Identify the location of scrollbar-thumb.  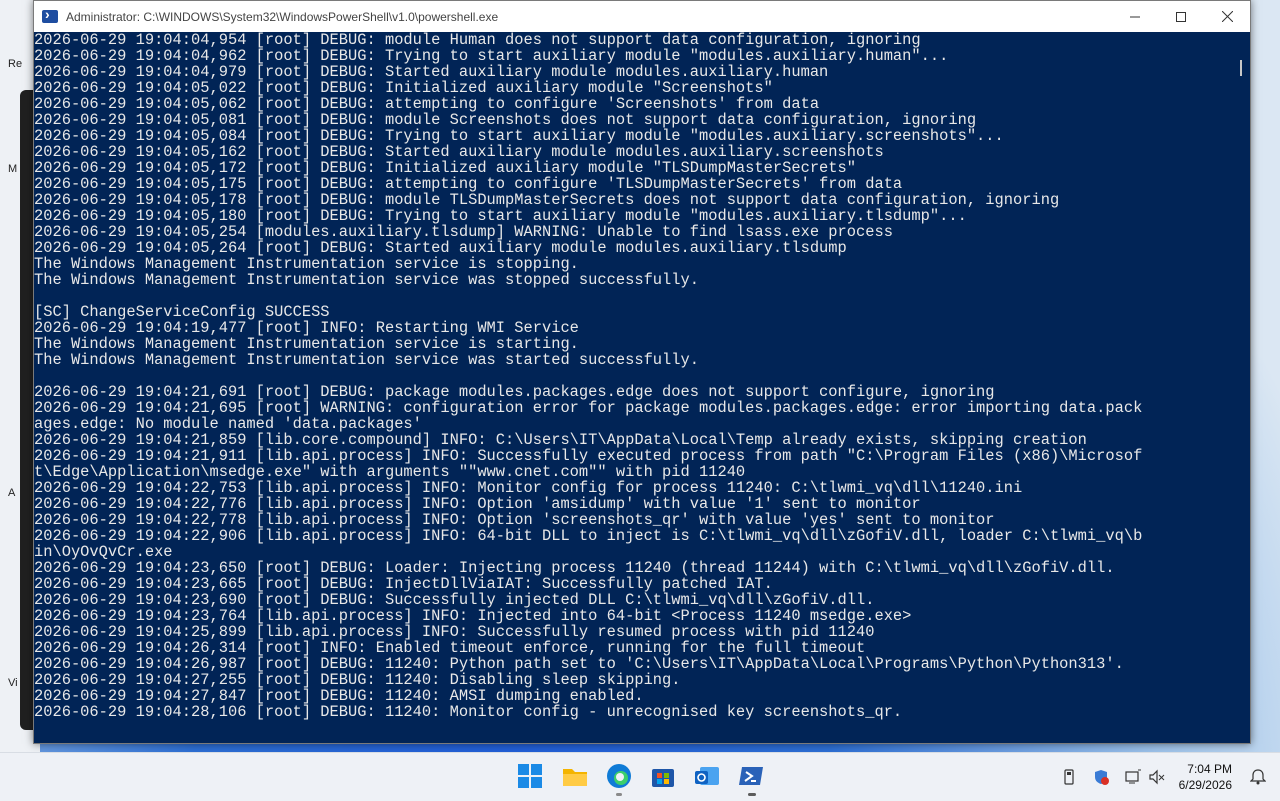
(1241, 68).